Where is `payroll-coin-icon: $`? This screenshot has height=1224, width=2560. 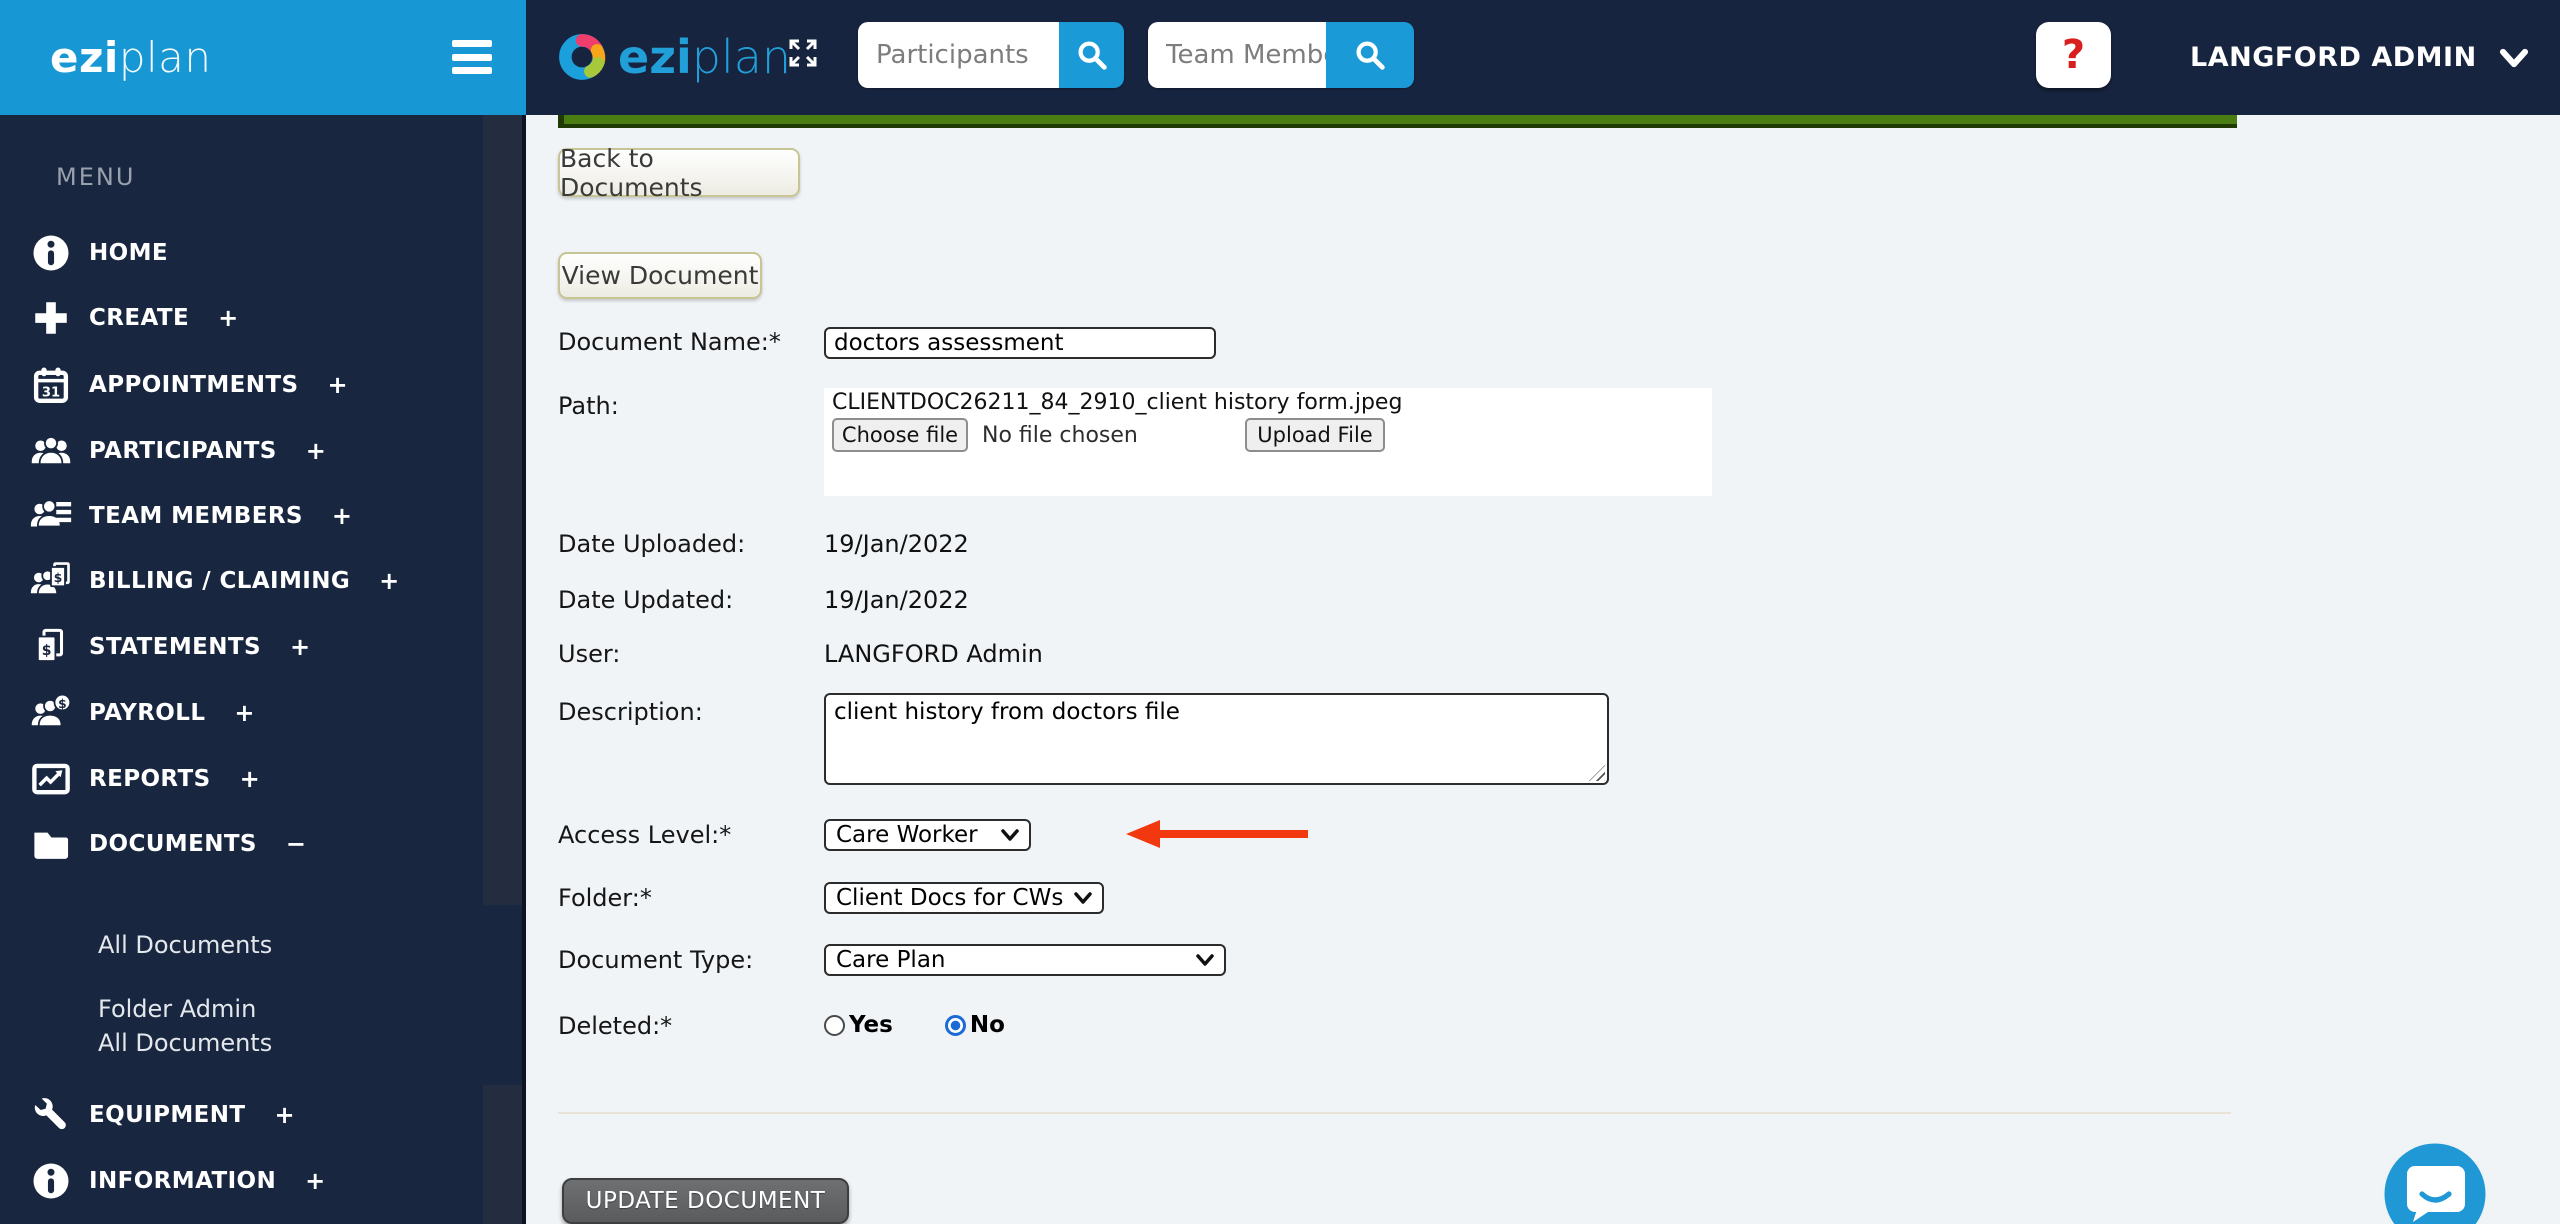
payroll-coin-icon: $ is located at coordinates (51, 710).